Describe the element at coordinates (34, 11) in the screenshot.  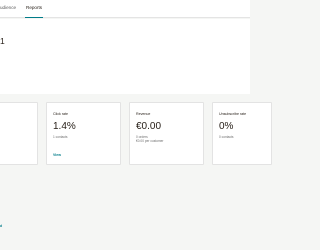
I see `tab-reports: Reports` at that location.